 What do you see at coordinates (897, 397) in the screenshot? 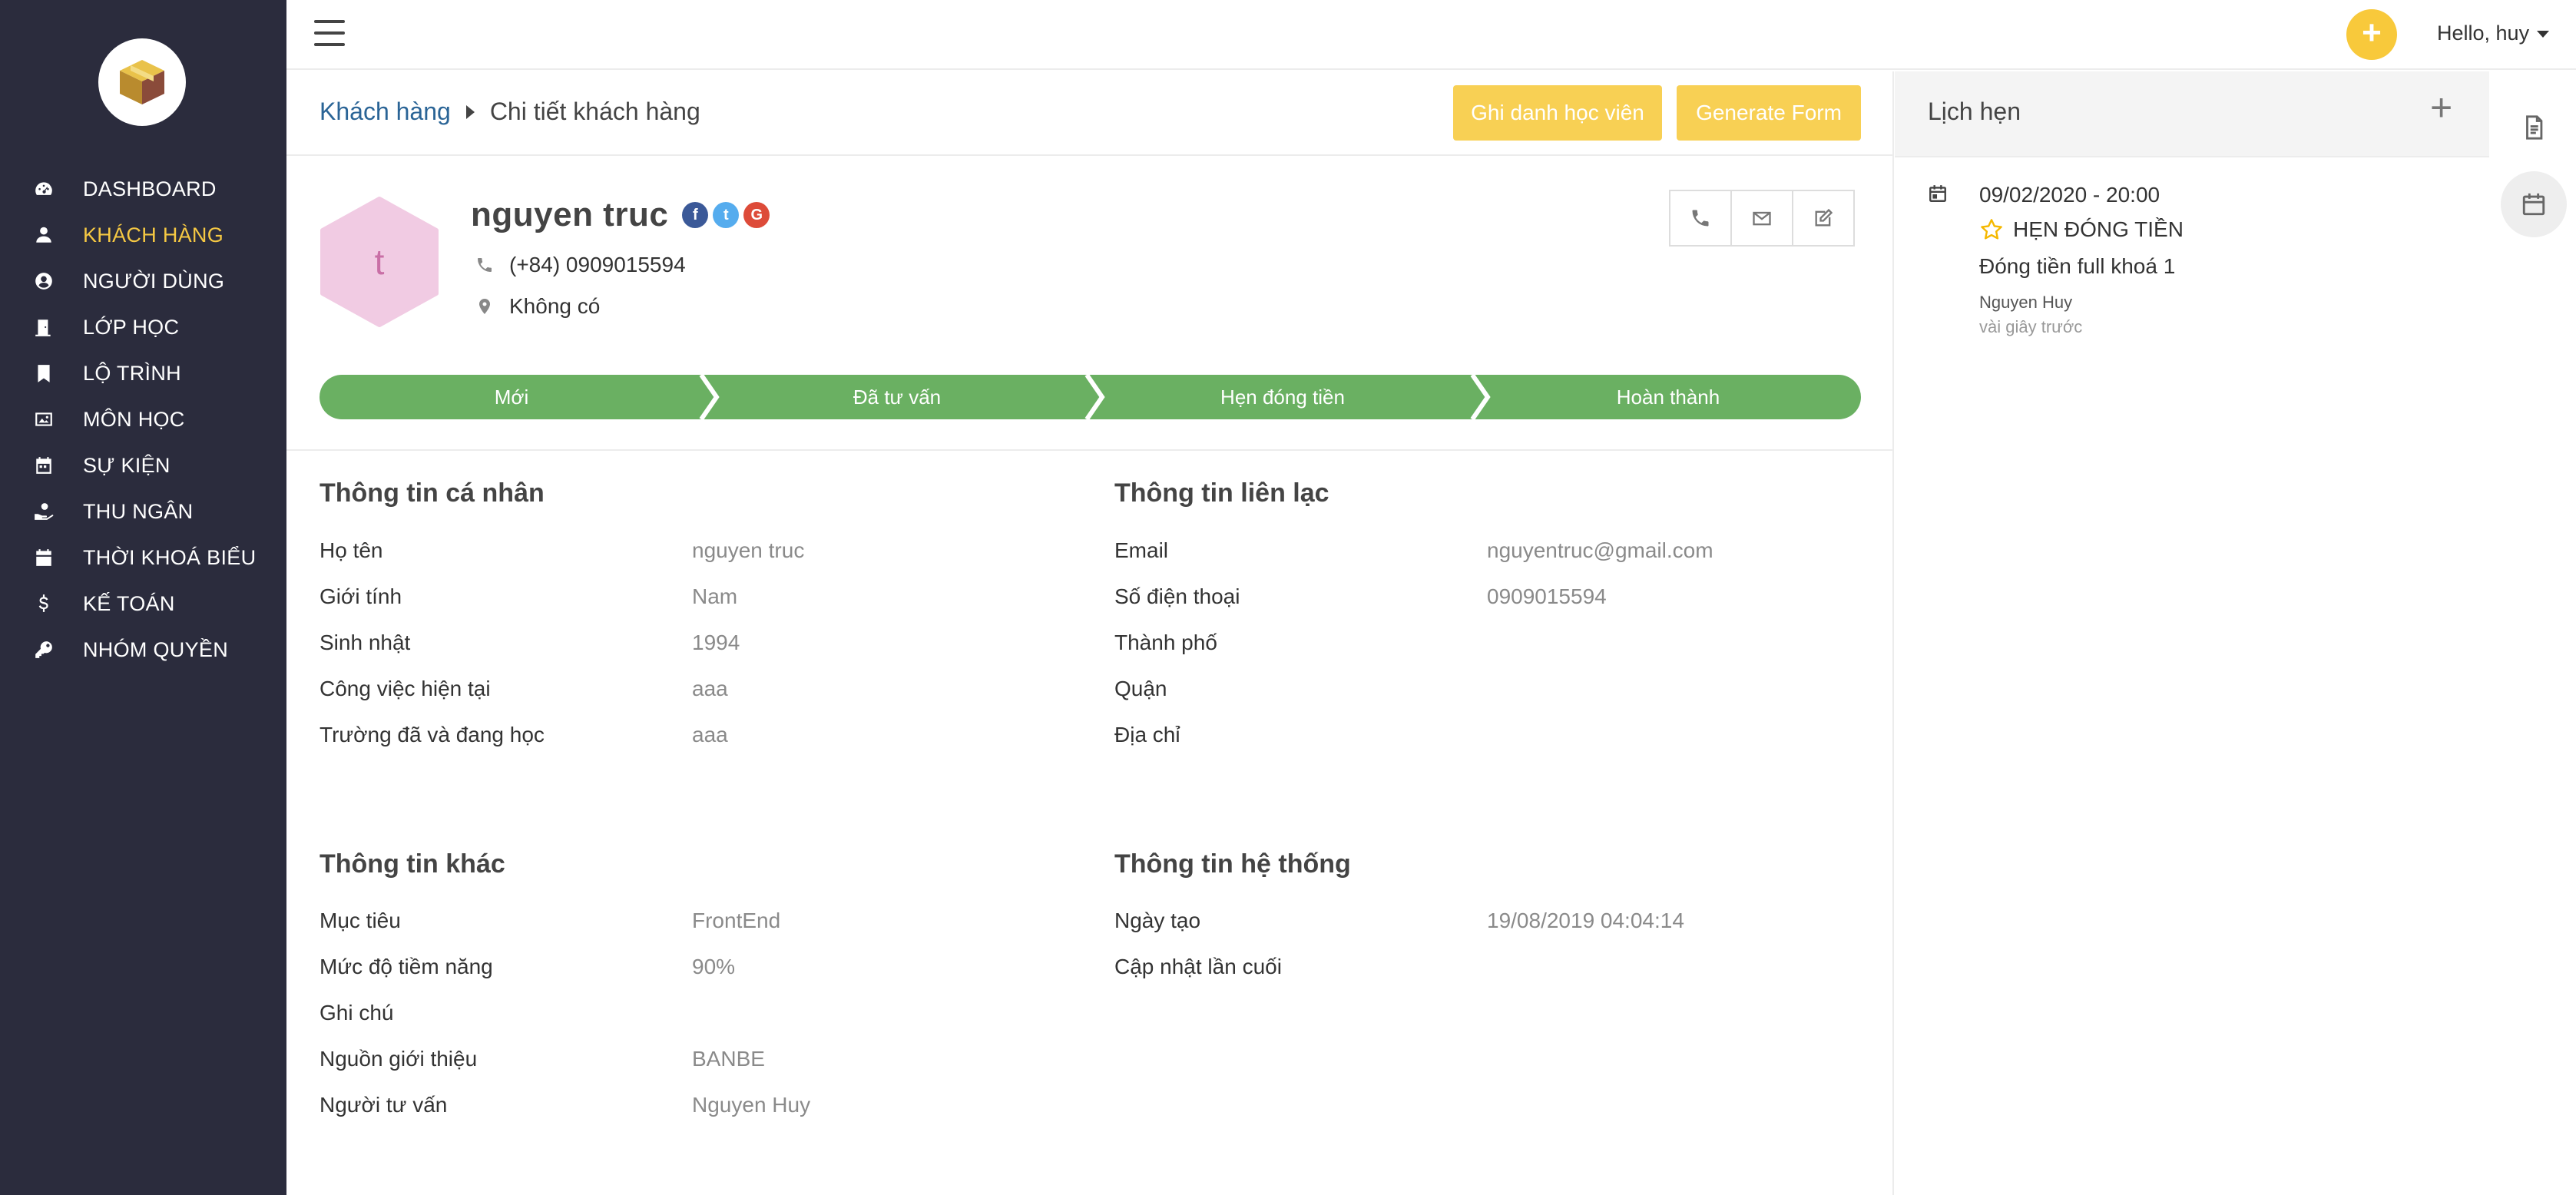
I see `stage-consulted: Đã tư vấn` at bounding box center [897, 397].